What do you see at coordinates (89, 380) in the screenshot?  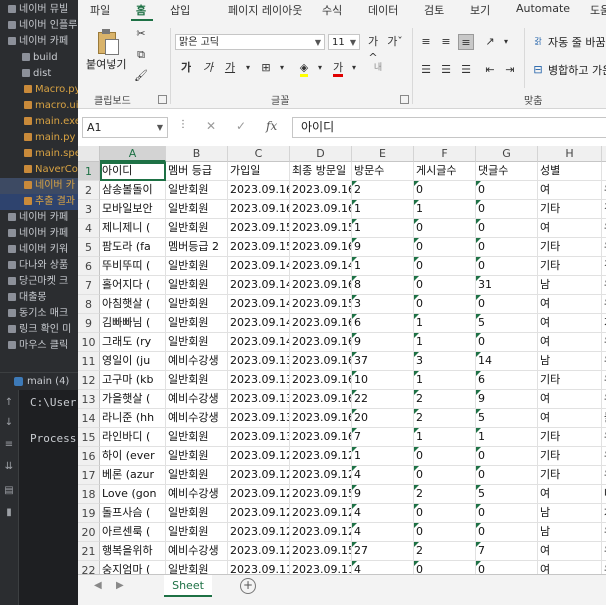 I see `row-header: 12` at bounding box center [89, 380].